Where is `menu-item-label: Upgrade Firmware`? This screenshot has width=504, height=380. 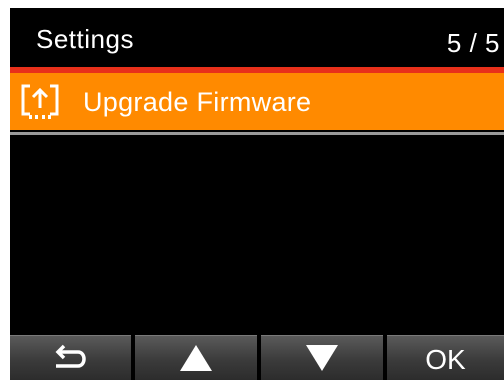
menu-item-label: Upgrade Firmware is located at coordinates (197, 102).